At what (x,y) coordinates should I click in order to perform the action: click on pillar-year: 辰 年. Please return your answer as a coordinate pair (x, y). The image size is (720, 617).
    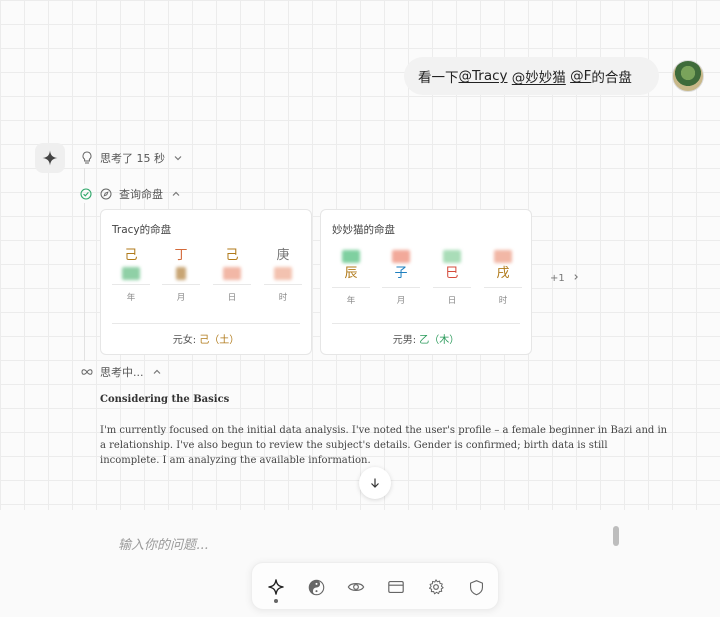
    Looking at the image, I should click on (351, 276).